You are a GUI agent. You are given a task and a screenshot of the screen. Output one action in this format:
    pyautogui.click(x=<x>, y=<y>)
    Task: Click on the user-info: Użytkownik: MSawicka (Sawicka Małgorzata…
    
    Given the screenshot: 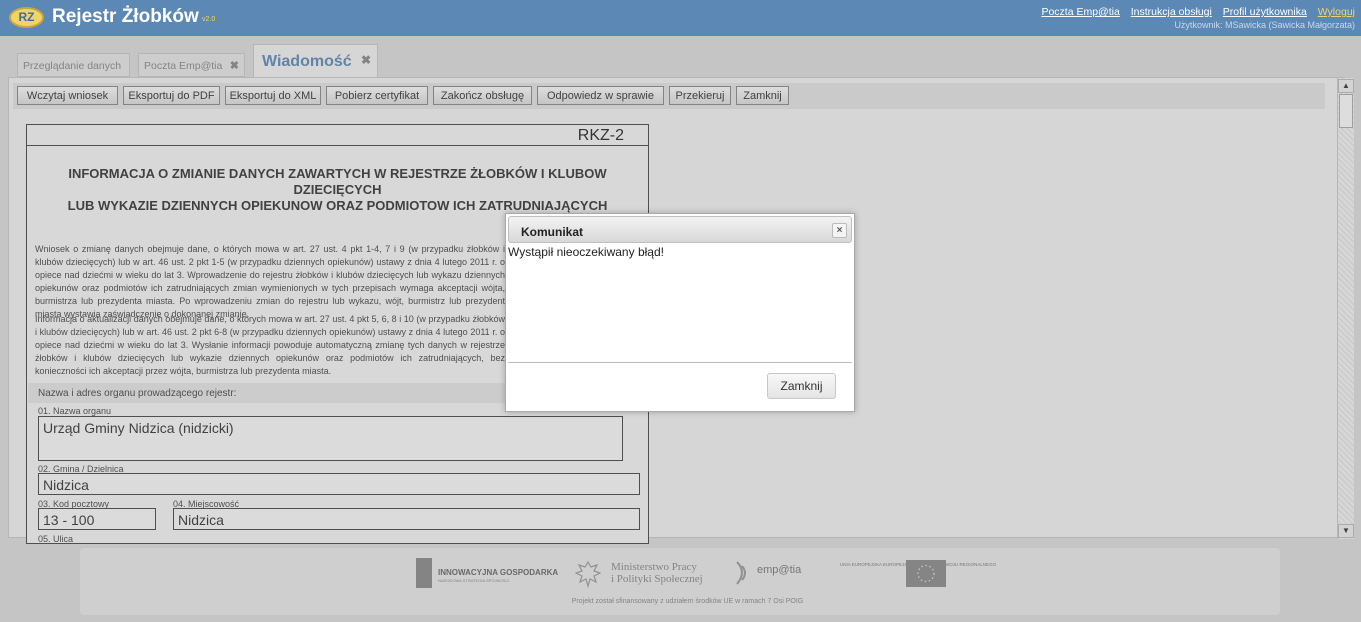 What is the action you would take?
    pyautogui.click(x=1264, y=25)
    